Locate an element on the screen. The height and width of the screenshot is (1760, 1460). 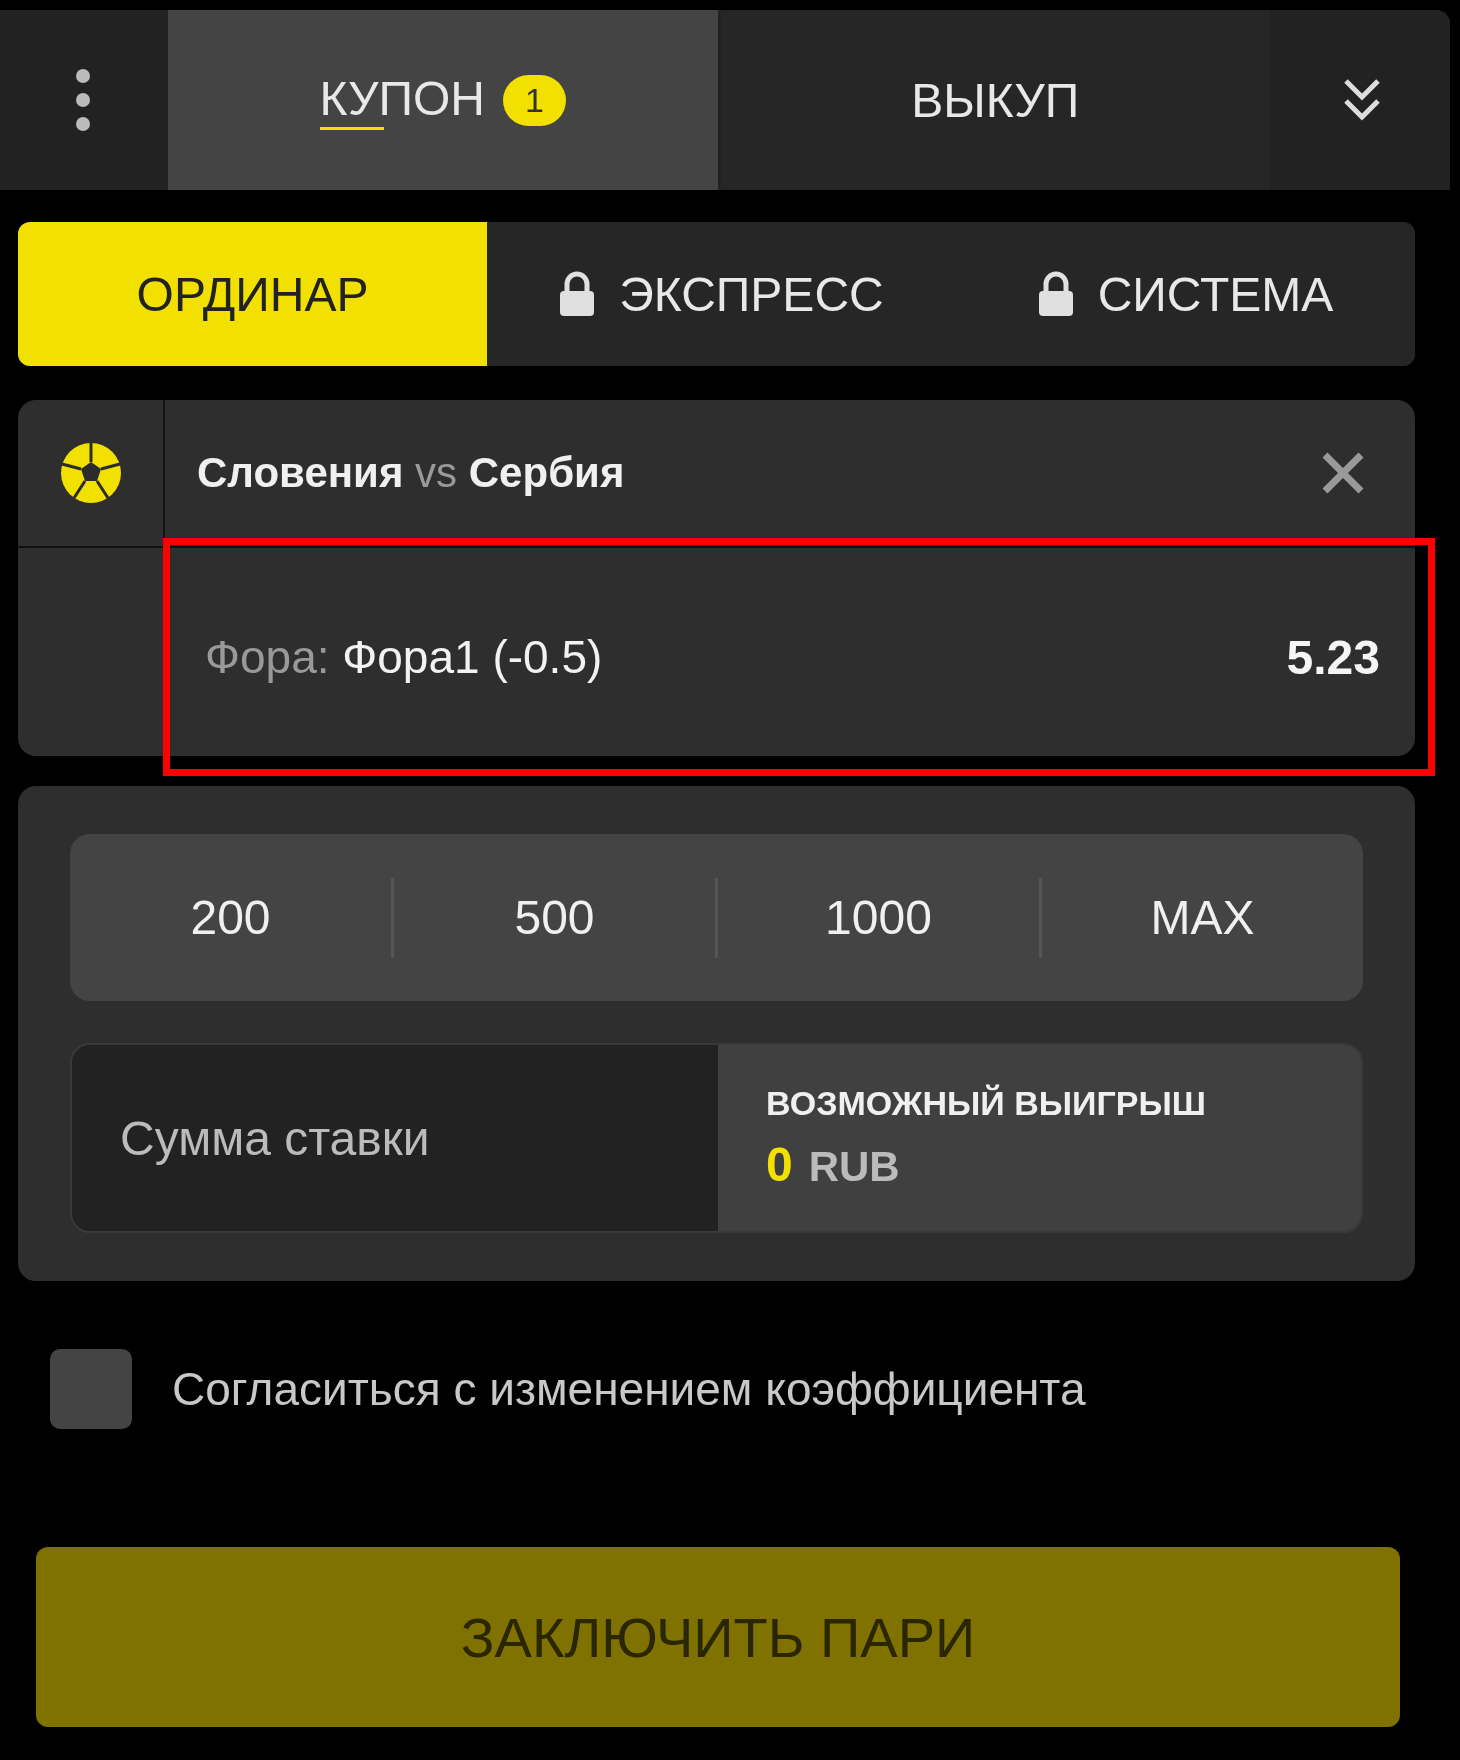
close-icon is located at coordinates (1343, 473).